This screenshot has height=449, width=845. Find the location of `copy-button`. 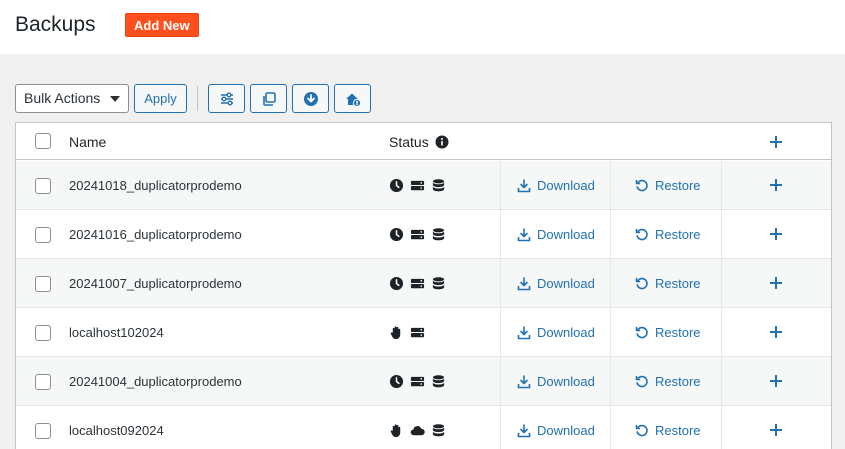

copy-button is located at coordinates (268, 98).